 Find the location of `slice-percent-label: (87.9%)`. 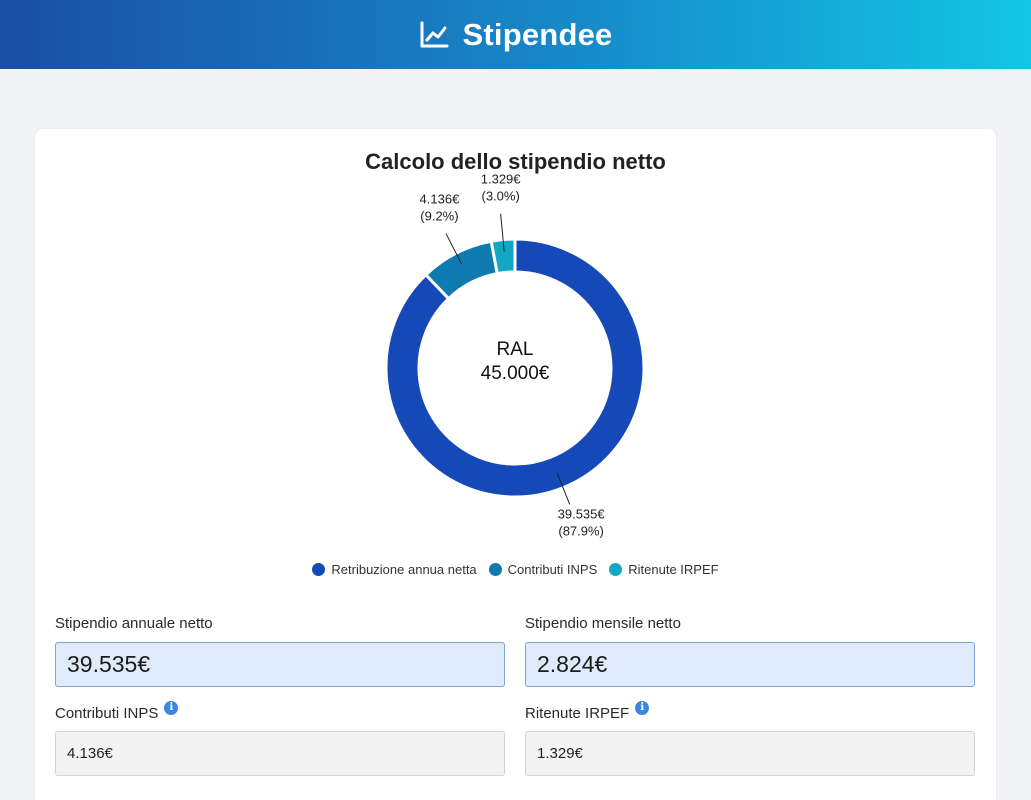

slice-percent-label: (87.9%) is located at coordinates (581, 530).